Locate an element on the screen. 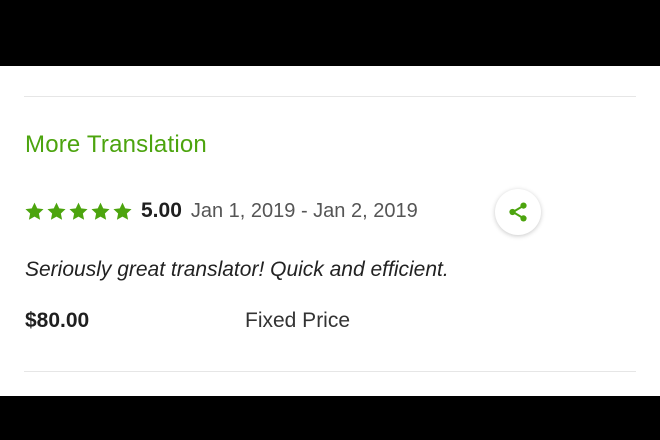 The width and height of the screenshot is (660, 440). rating-score: 5.00 is located at coordinates (161, 210).